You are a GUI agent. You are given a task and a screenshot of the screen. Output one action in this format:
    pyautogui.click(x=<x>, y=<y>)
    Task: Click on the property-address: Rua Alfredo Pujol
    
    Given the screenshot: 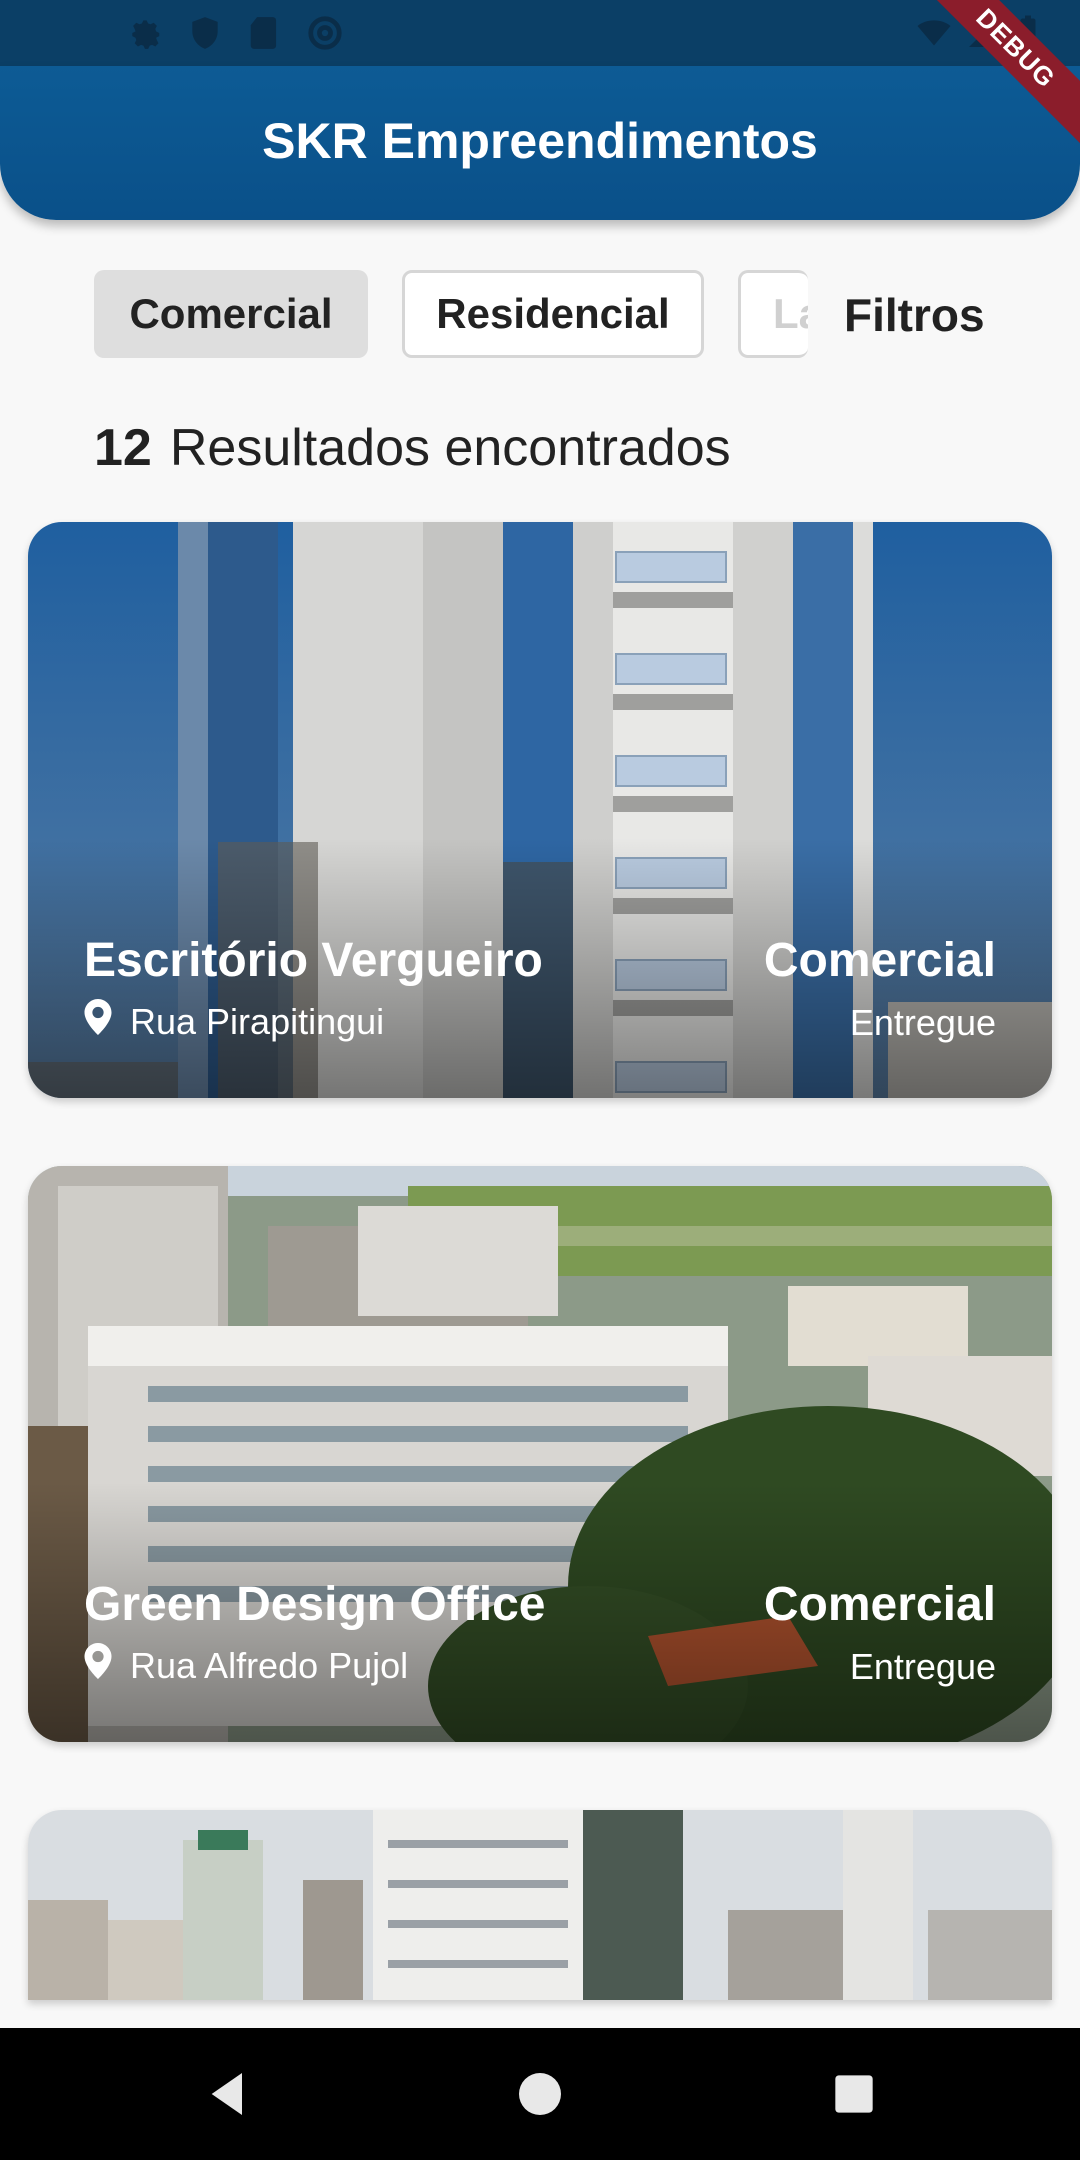 What is the action you would take?
    pyautogui.click(x=246, y=1665)
    